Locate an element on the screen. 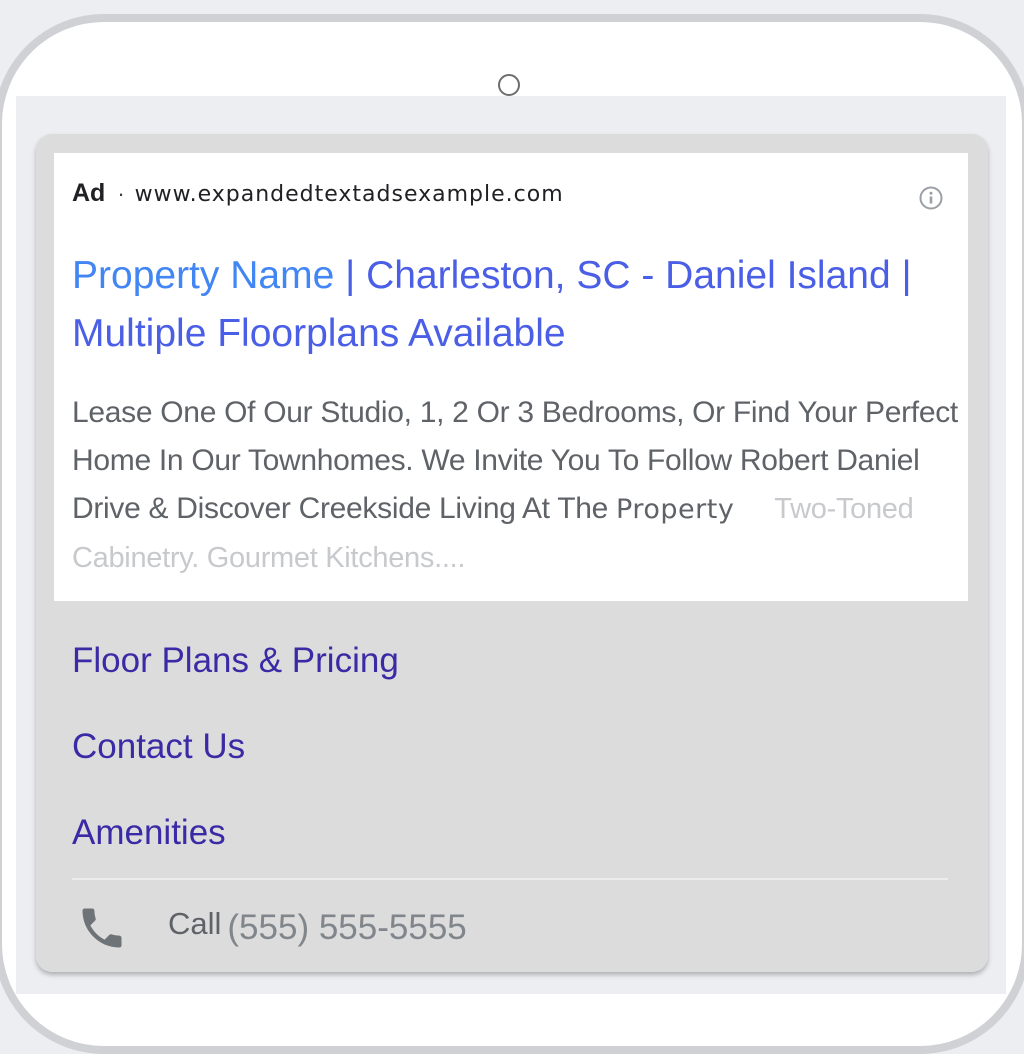 The width and height of the screenshot is (1024, 1054). sitelink-floor-plans-pricing: Floor Plans & Pricing is located at coordinates (235, 661).